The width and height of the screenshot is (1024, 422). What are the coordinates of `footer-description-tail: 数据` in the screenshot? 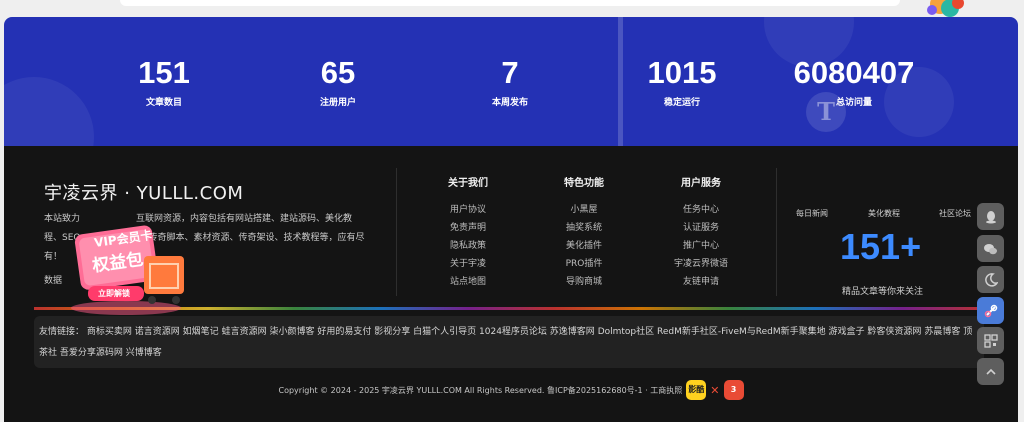 It's located at (53, 281).